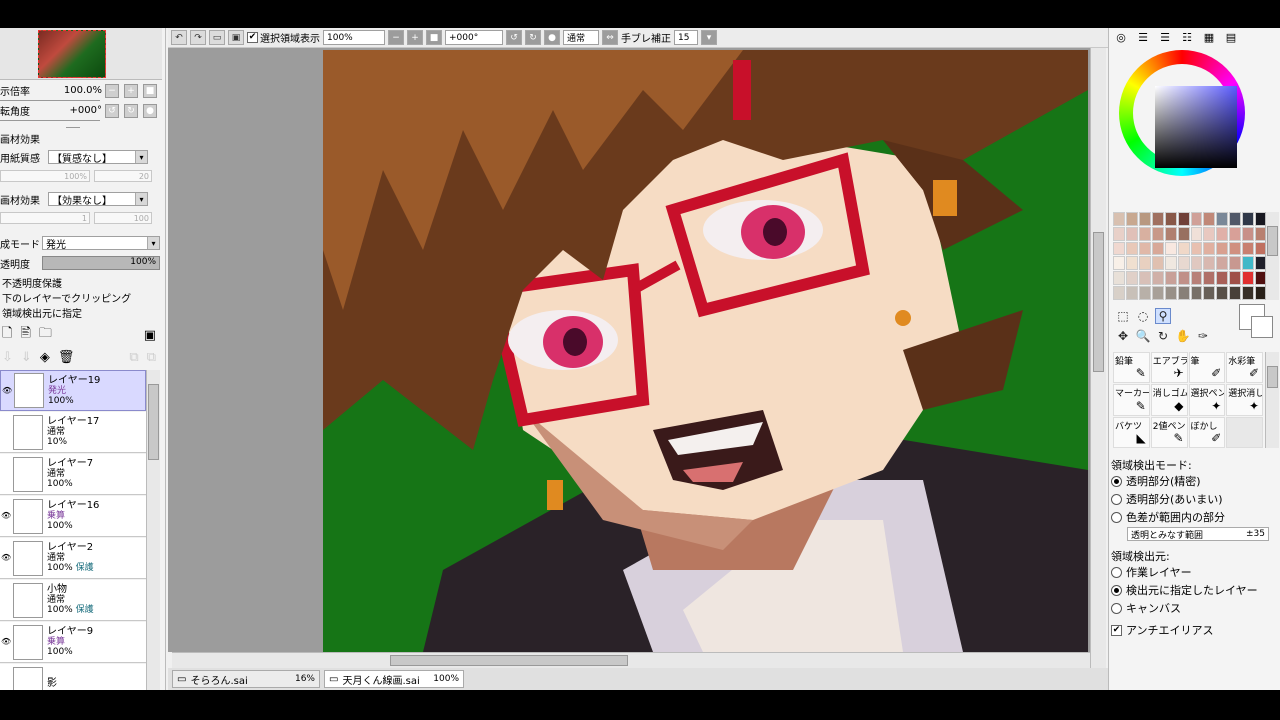 This screenshot has width=1280, height=720. Describe the element at coordinates (73, 600) in the screenshot. I see `layer-item: 小物 通常 100% 保護` at that location.